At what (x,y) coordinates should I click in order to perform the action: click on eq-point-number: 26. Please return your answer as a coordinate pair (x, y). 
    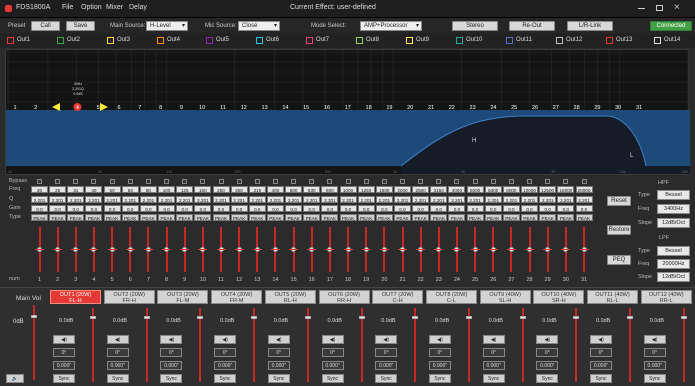
    Looking at the image, I should click on (535, 108).